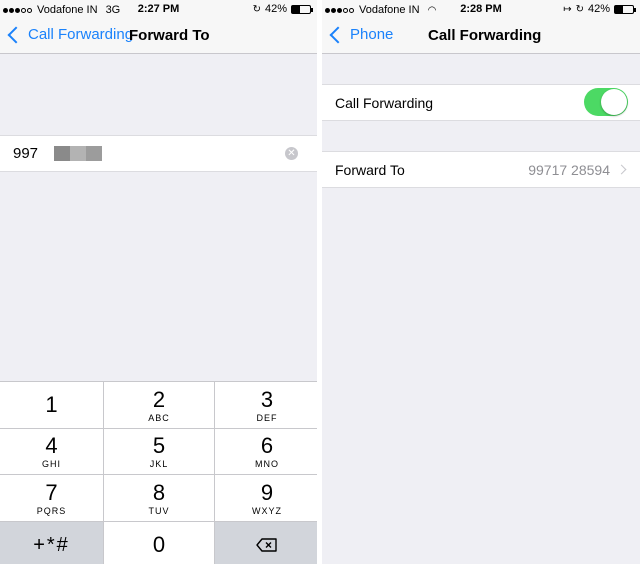  What do you see at coordinates (169, 35) in the screenshot?
I see `page-title: Forward To` at bounding box center [169, 35].